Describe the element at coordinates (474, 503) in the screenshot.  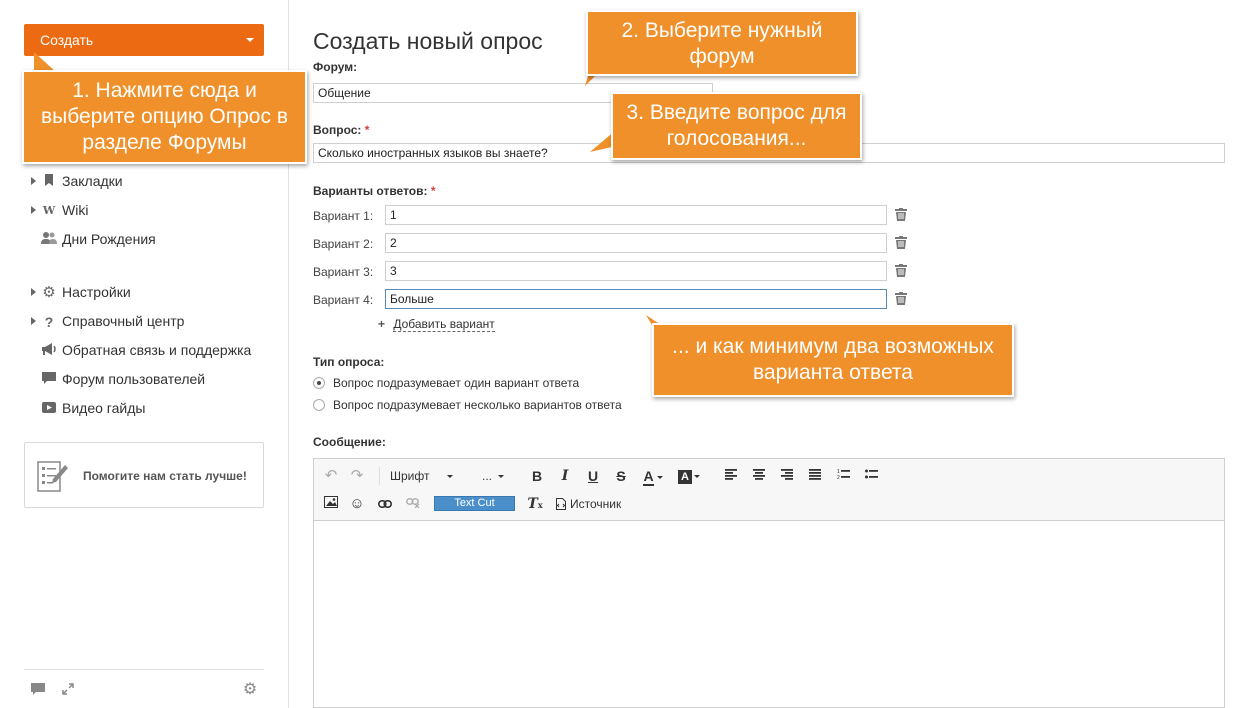
I see `text-cut-button: Text Cut` at that location.